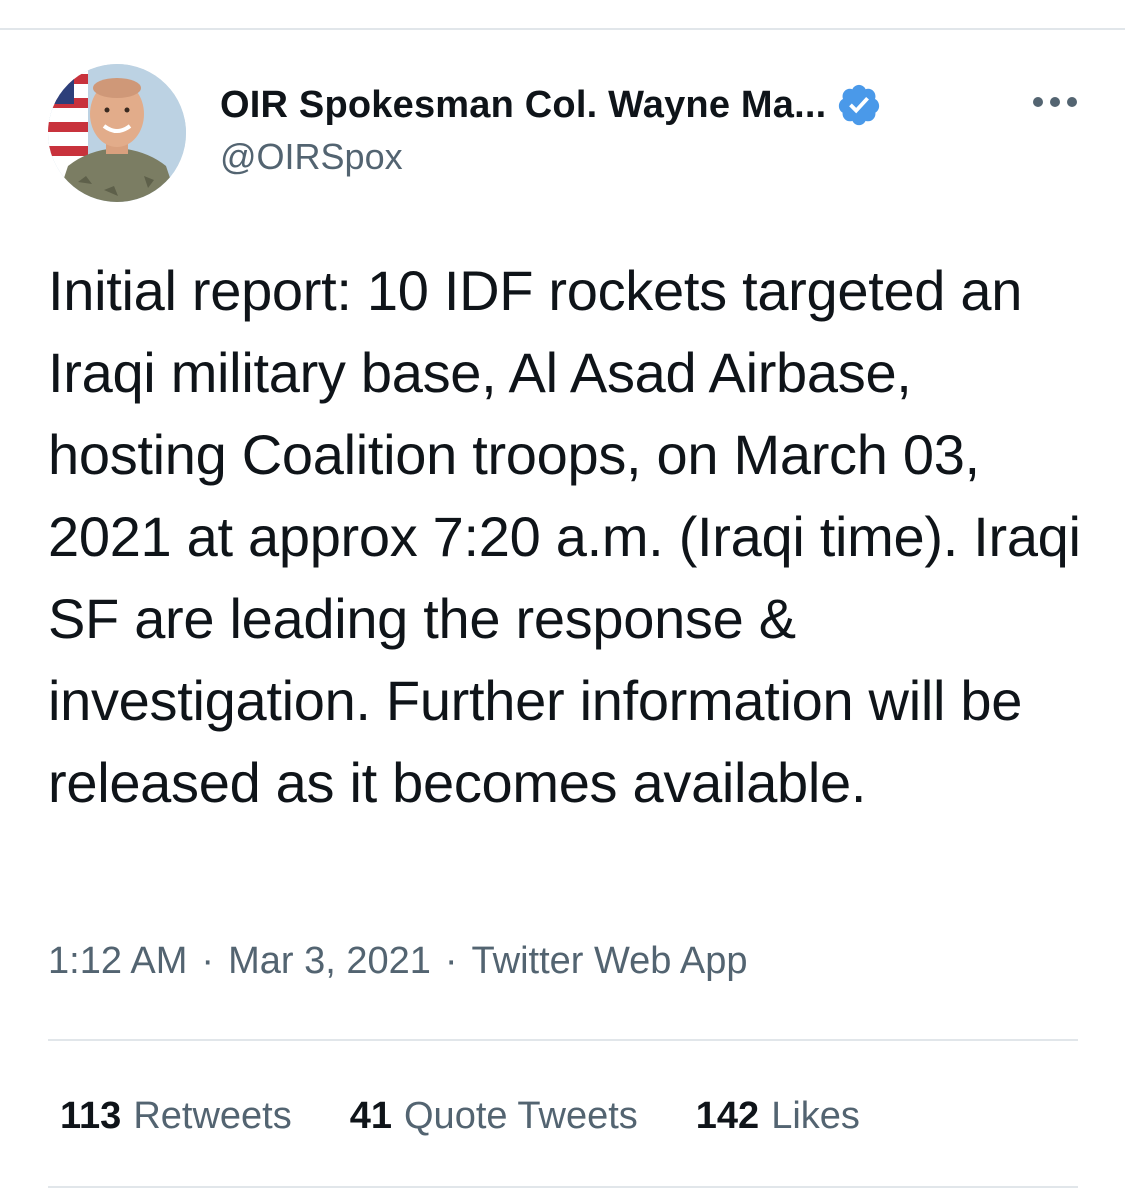 The width and height of the screenshot is (1125, 1194). I want to click on engagement-stats: 113 Retweets 41 Quote Tweets 142 Likes, so click(460, 1116).